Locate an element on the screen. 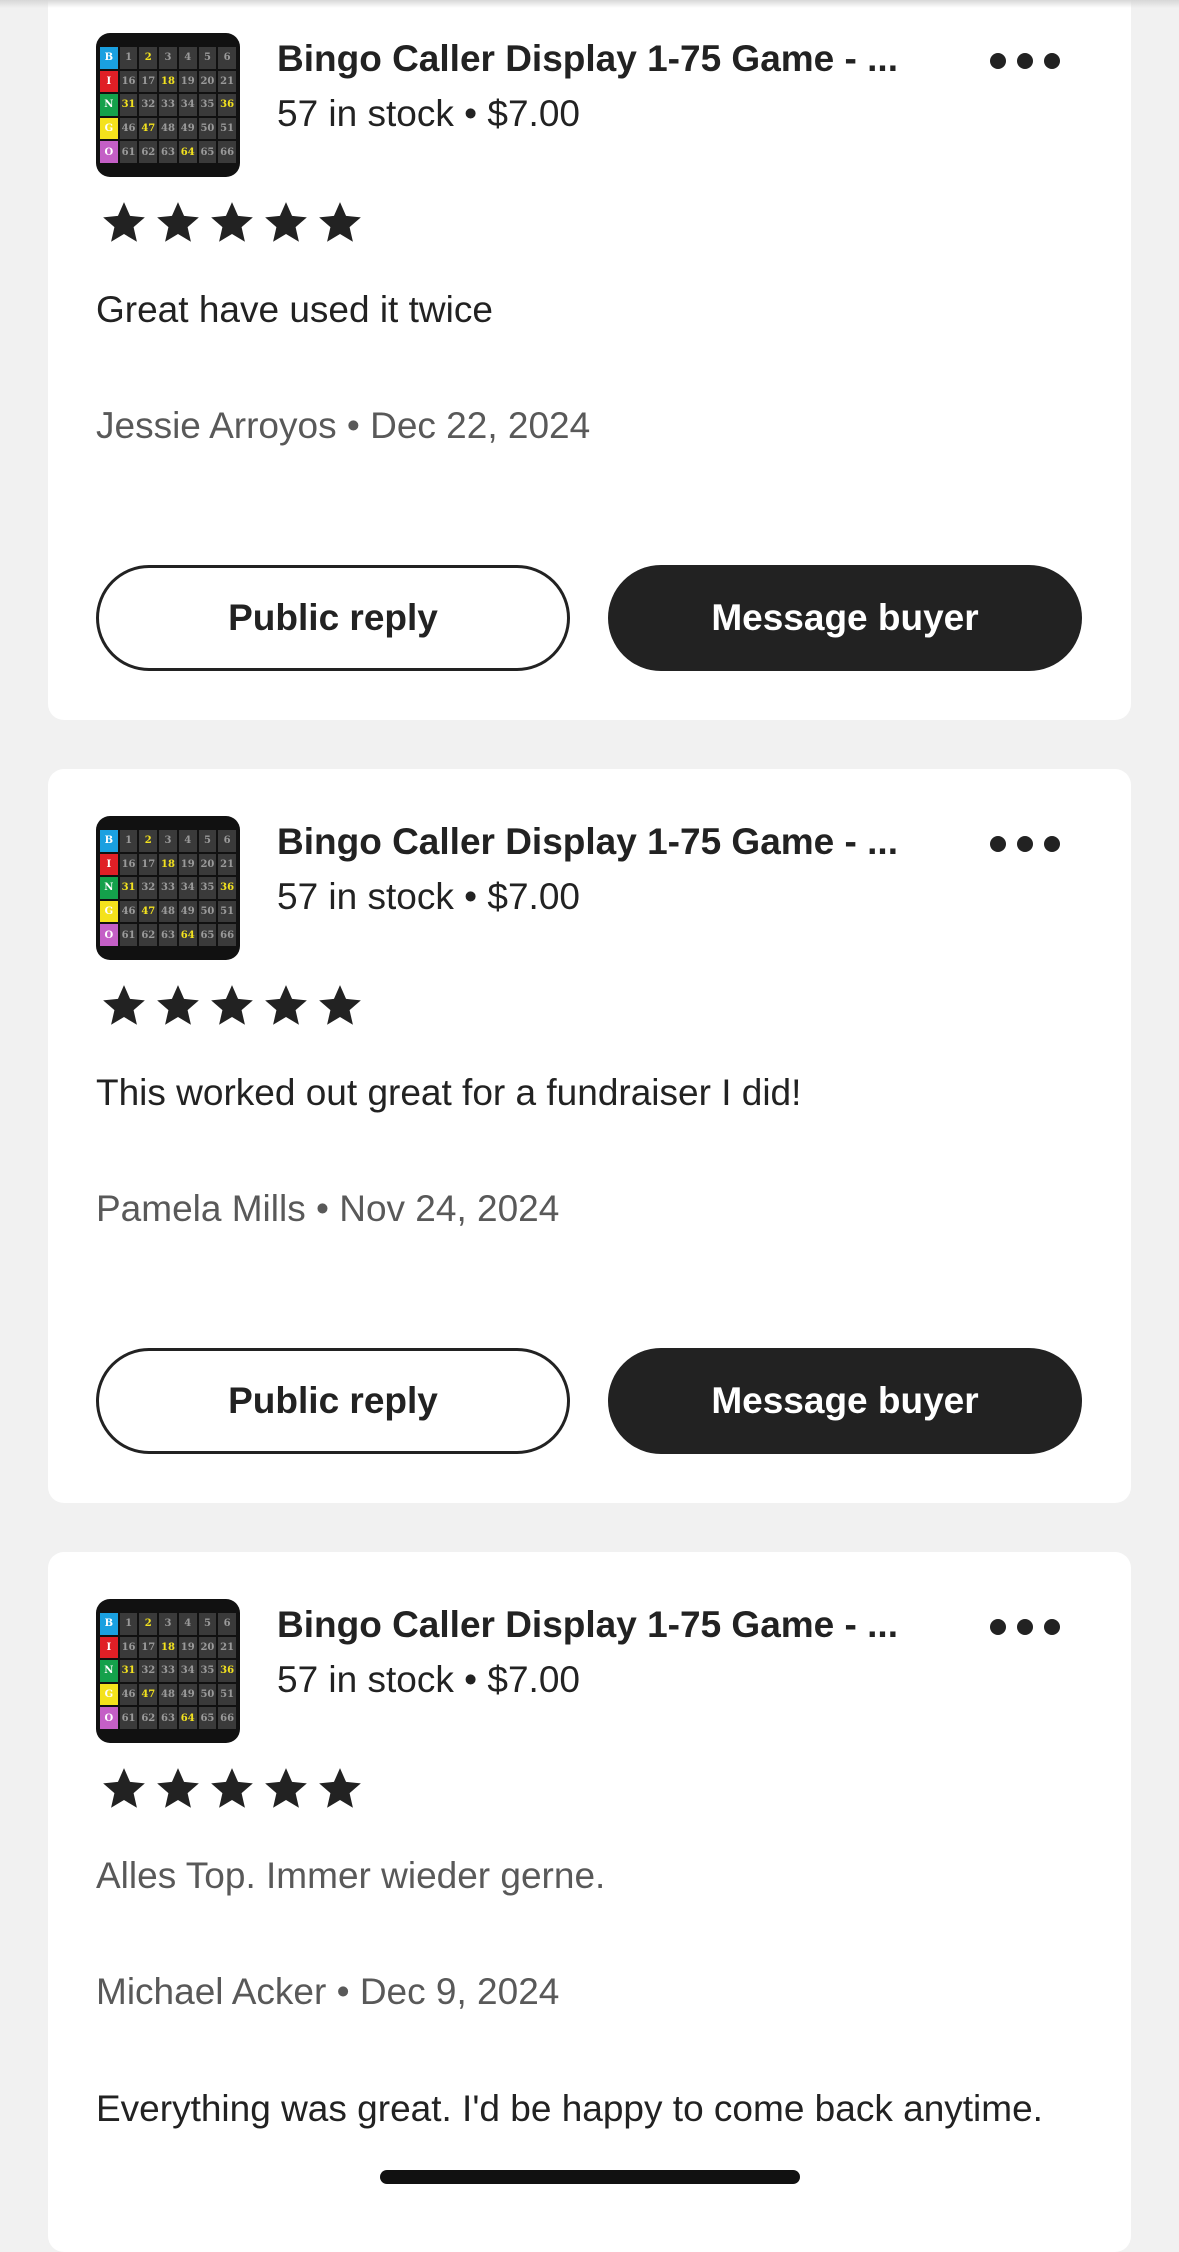 The width and height of the screenshot is (1179, 2252). bingo-number: 33 is located at coordinates (168, 1671).